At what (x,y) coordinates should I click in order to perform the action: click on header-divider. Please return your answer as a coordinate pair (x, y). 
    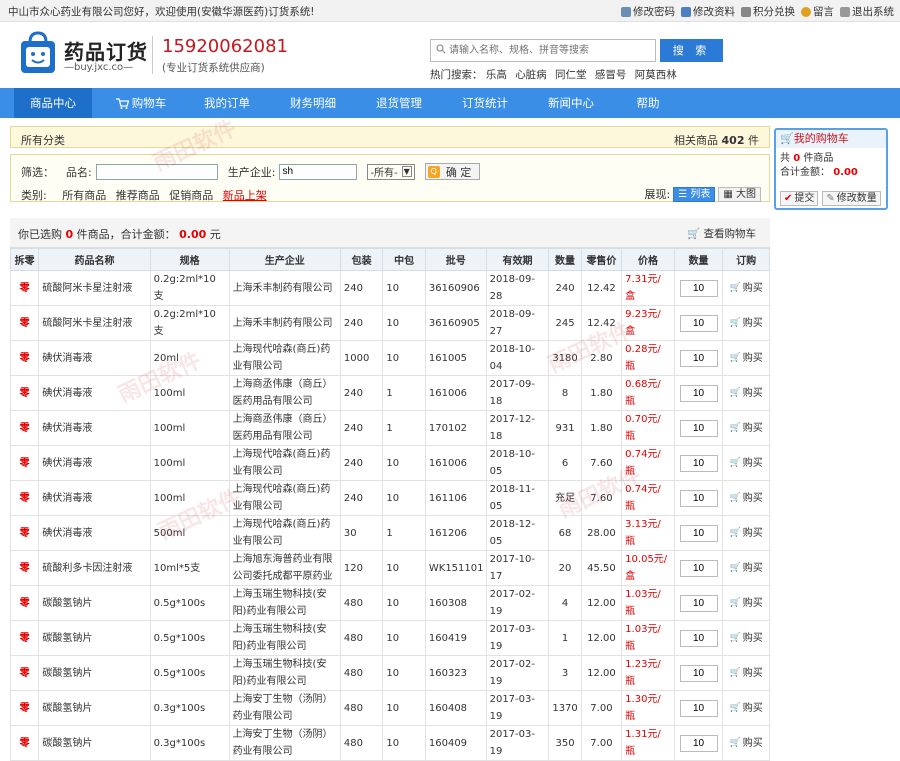
    Looking at the image, I should click on (152, 55).